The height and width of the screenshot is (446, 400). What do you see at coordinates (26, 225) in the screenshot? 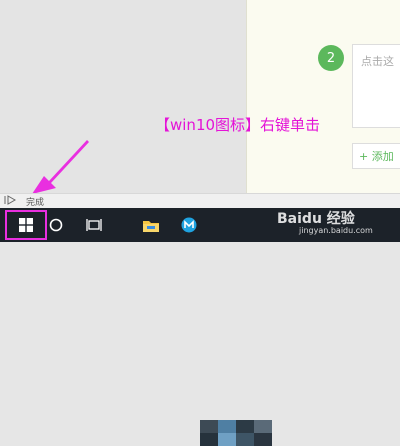
I see `start-button-highlight` at bounding box center [26, 225].